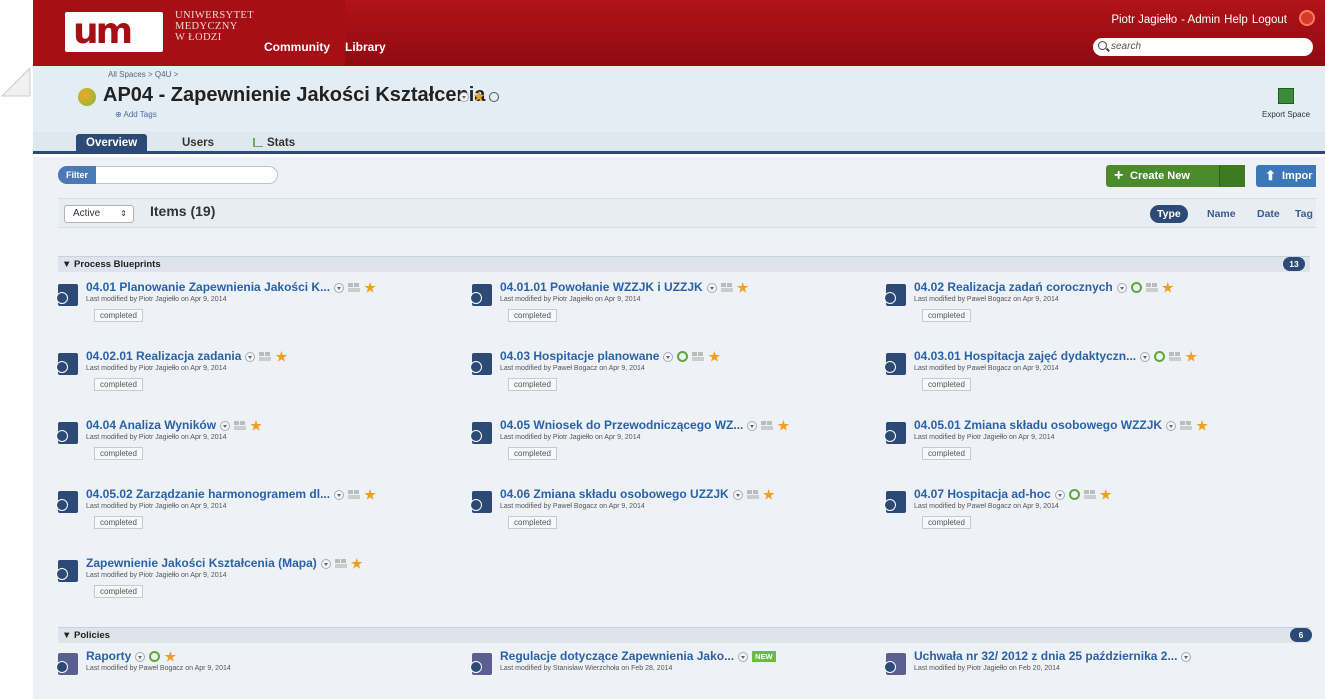  I want to click on import-button: ⬆ Impor, so click(1290, 176).